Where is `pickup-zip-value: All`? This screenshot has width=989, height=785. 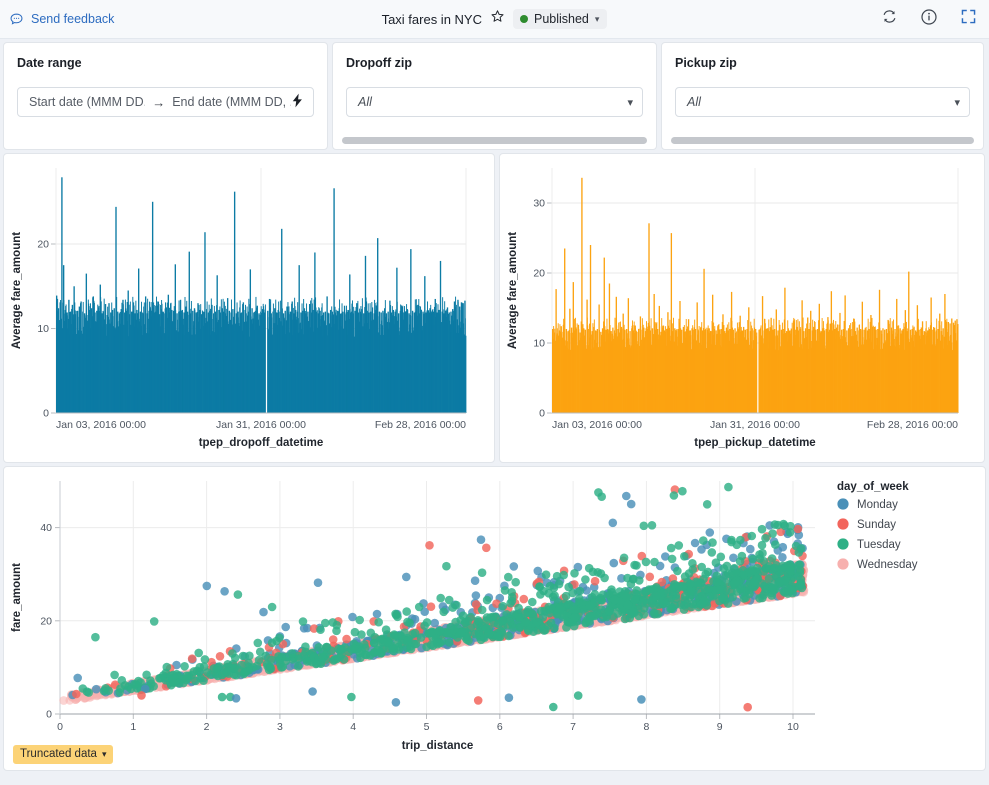
pickup-zip-value: All is located at coordinates (694, 102).